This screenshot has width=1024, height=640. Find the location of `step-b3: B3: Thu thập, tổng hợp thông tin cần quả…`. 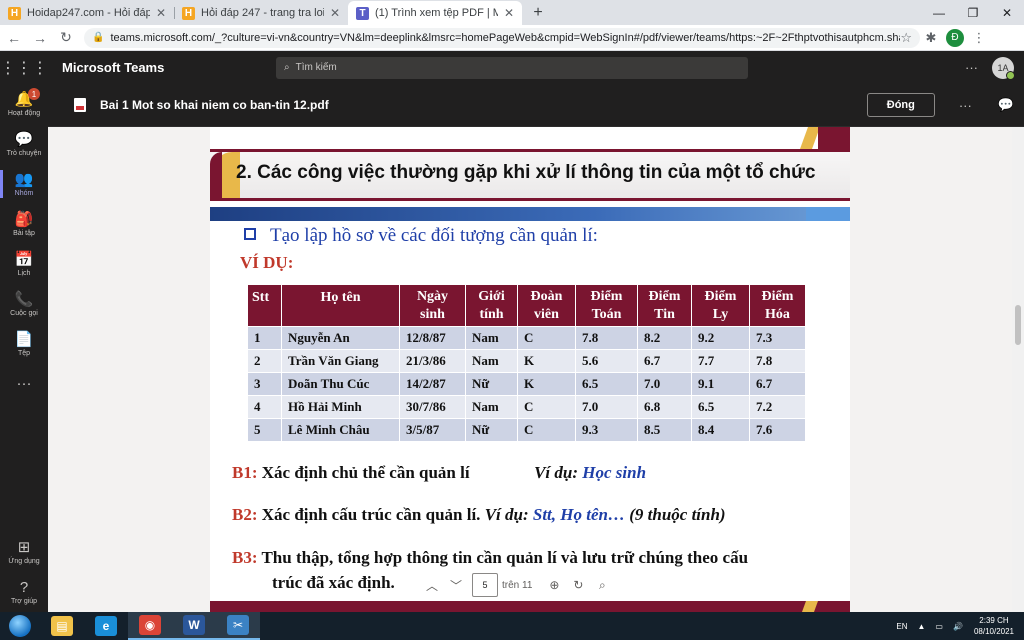

step-b3: B3: Thu thập, tổng hợp thông tin cần quả… is located at coordinates (490, 557).